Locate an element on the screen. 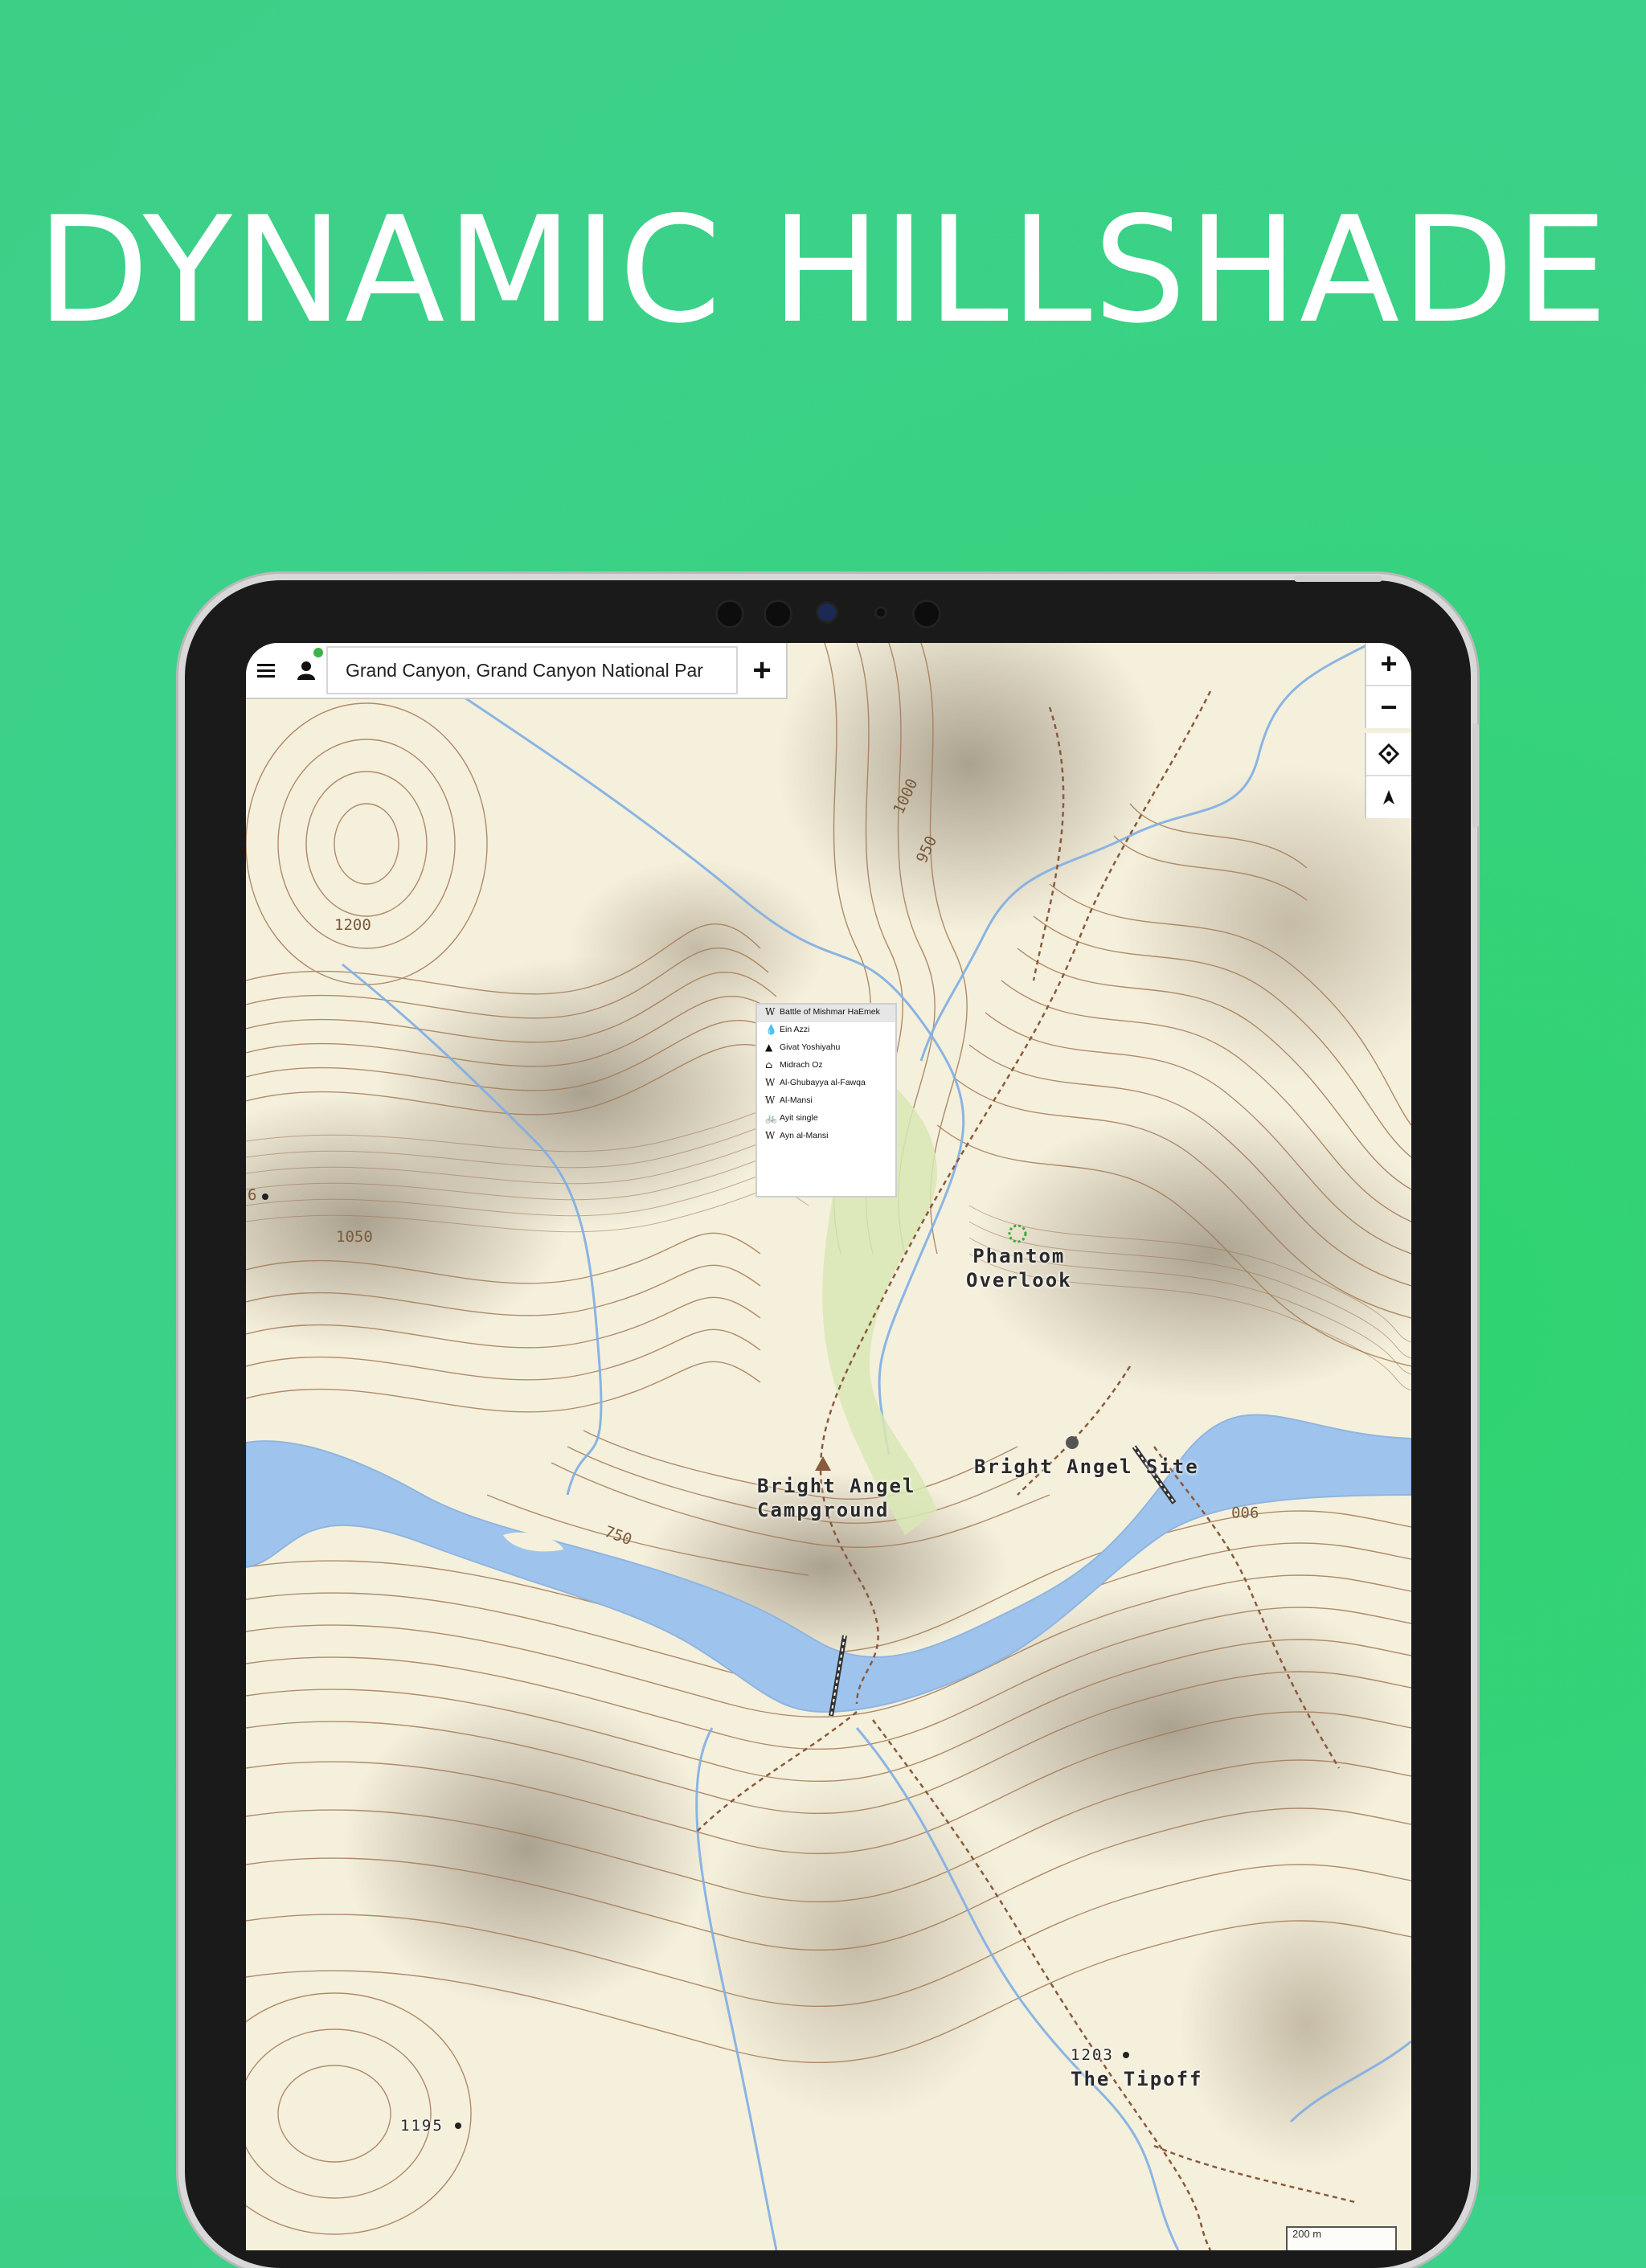  tipoff-point is located at coordinates (1126, 2055).